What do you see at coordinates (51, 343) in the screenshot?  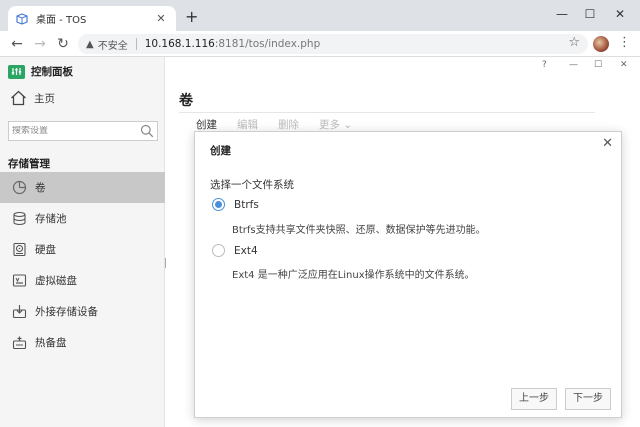 I see `sidebar-item-label: 热备盘` at bounding box center [51, 343].